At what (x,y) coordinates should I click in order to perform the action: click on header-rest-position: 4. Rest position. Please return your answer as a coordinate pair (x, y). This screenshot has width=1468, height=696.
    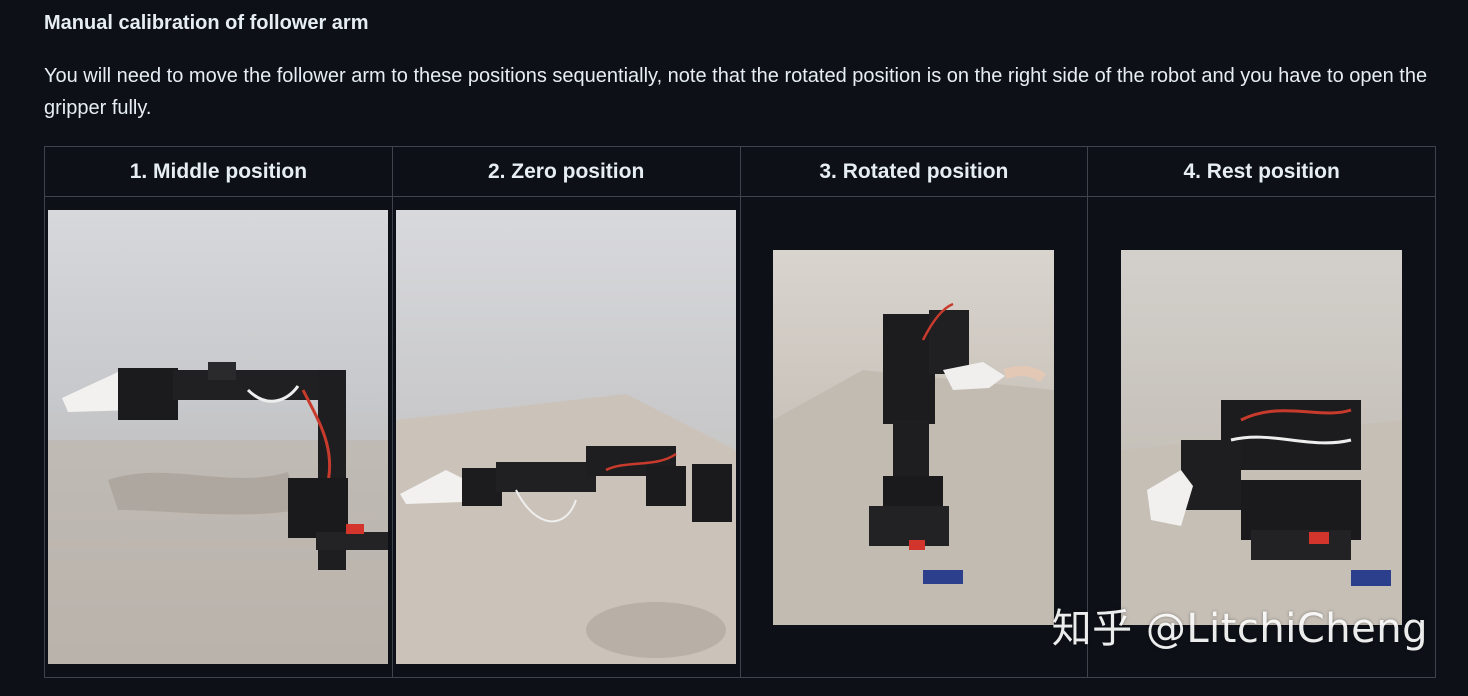
    Looking at the image, I should click on (1261, 171).